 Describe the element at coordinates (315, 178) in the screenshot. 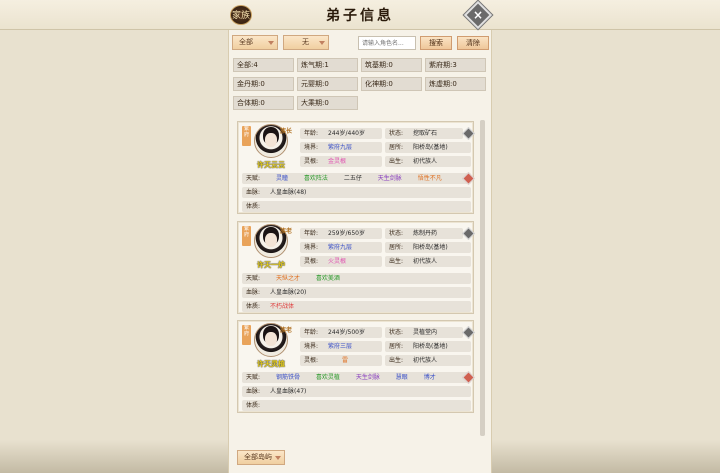

I see `talent-item: 喜欢阵法` at that location.